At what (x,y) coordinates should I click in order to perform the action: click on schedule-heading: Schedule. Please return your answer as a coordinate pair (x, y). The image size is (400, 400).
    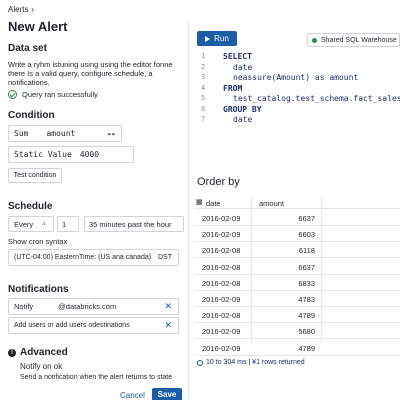
    Looking at the image, I should click on (30, 206).